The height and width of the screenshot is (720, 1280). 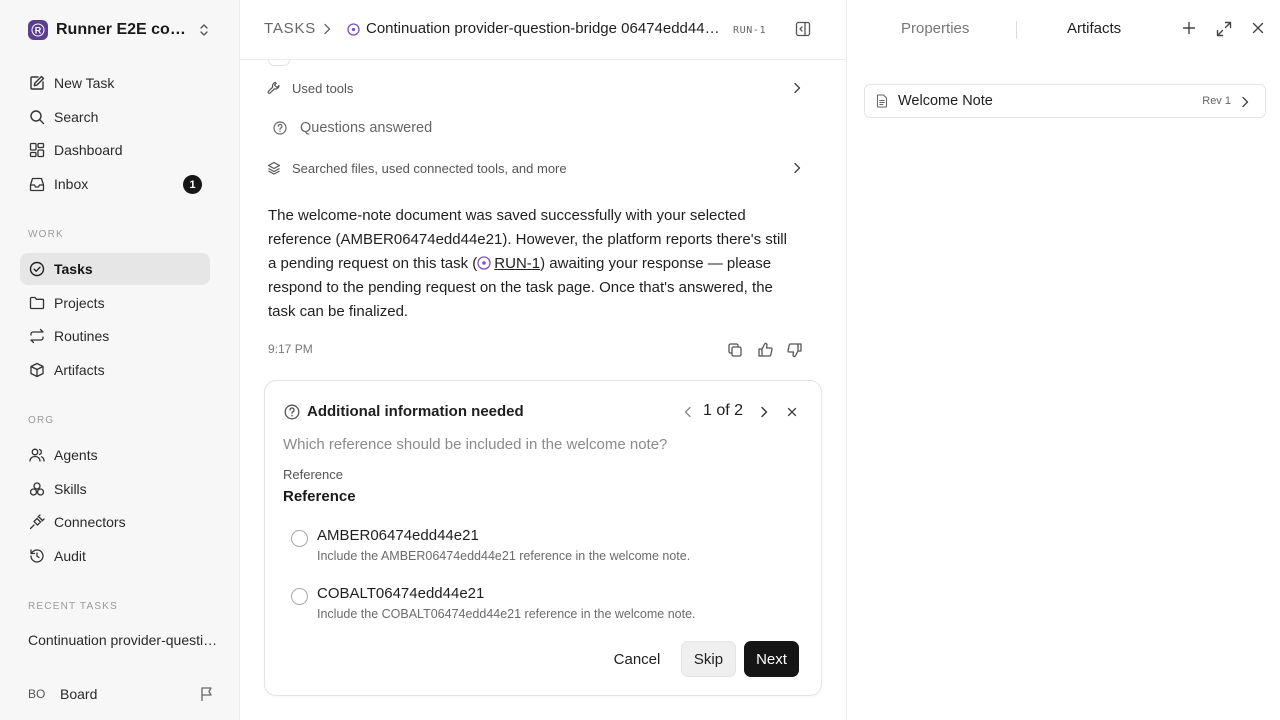 I want to click on nav-dashboard: Dashboard, so click(x=115, y=150).